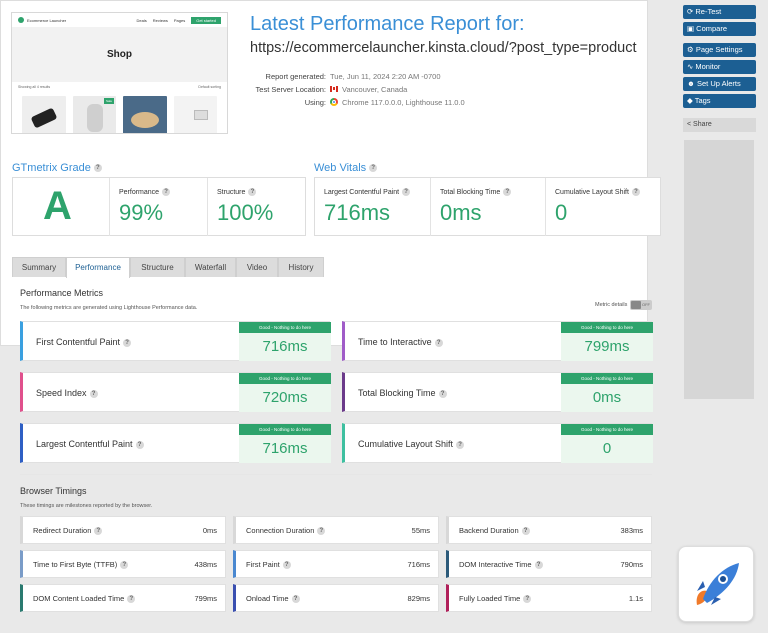 The height and width of the screenshot is (633, 768). Describe the element at coordinates (702, 100) in the screenshot. I see `button-label: Tags` at that location.